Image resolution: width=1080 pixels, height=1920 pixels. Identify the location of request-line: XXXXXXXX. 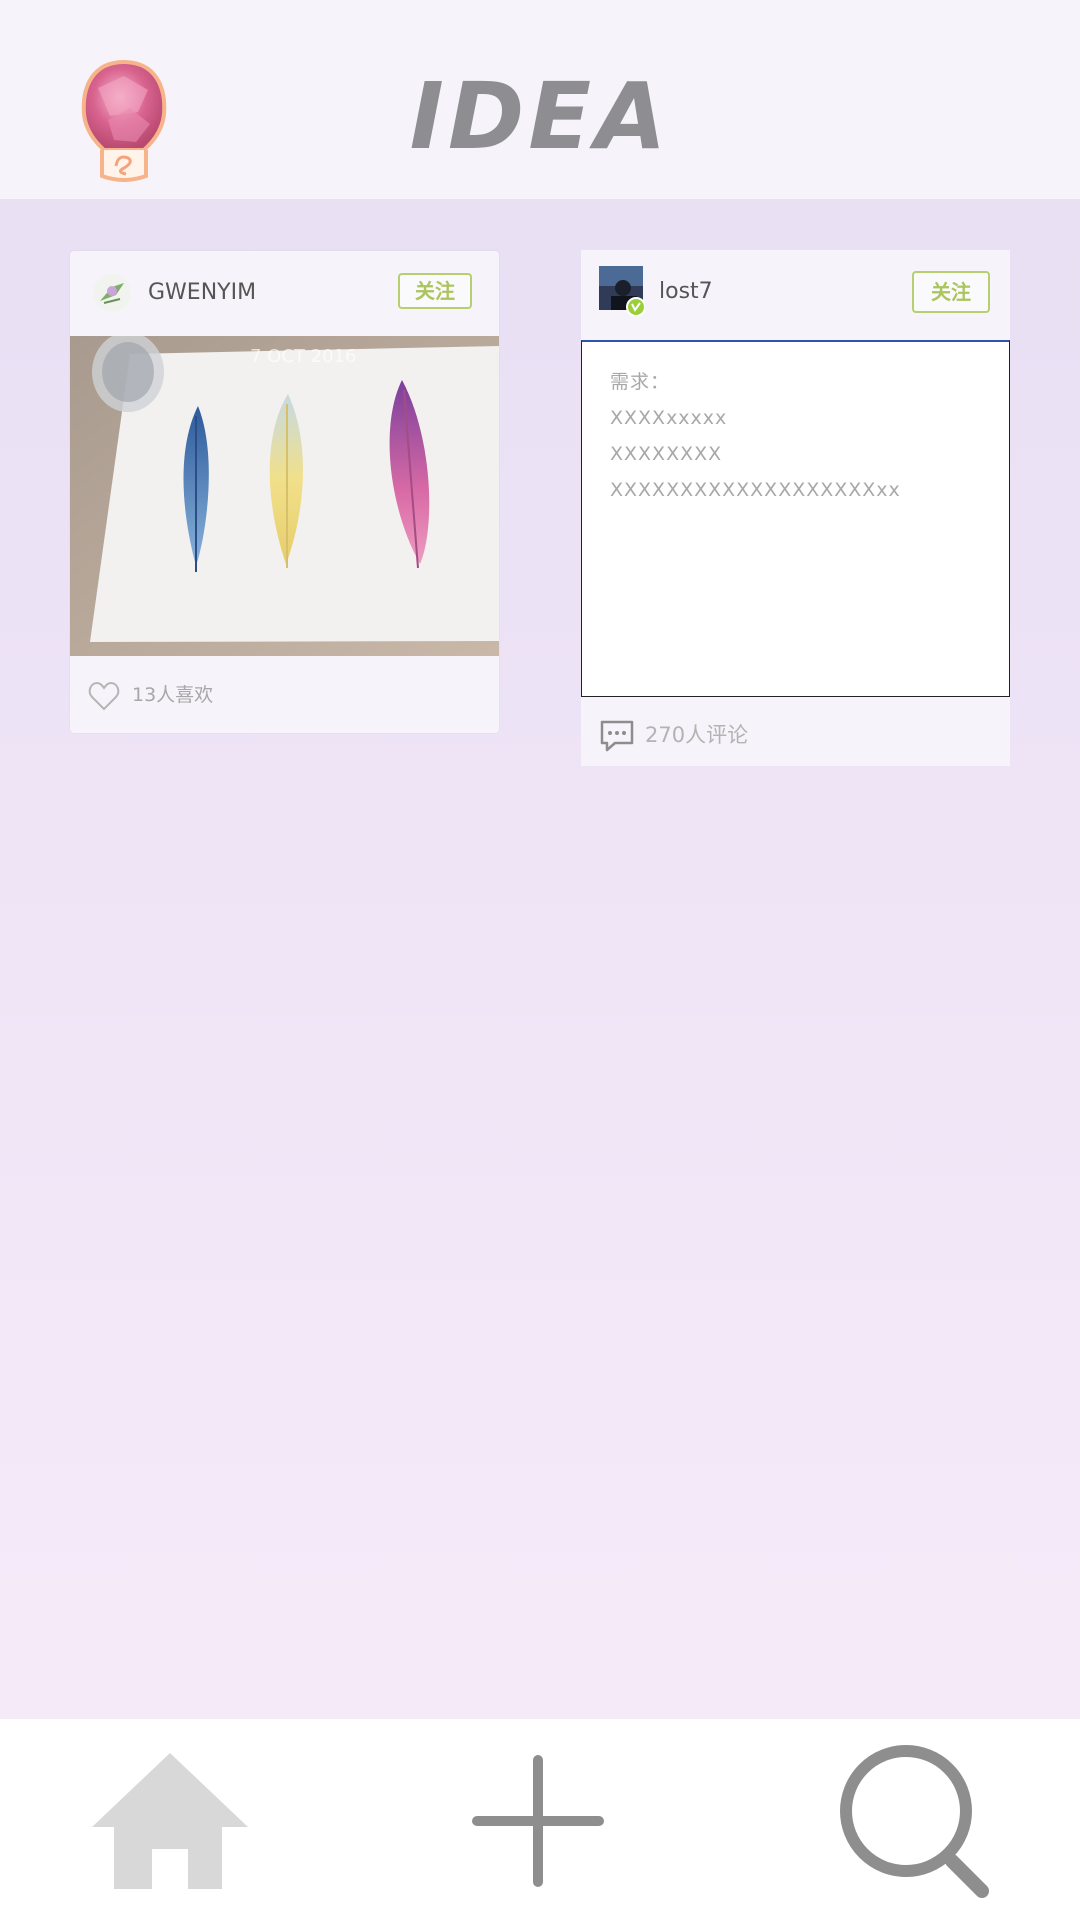
(666, 454).